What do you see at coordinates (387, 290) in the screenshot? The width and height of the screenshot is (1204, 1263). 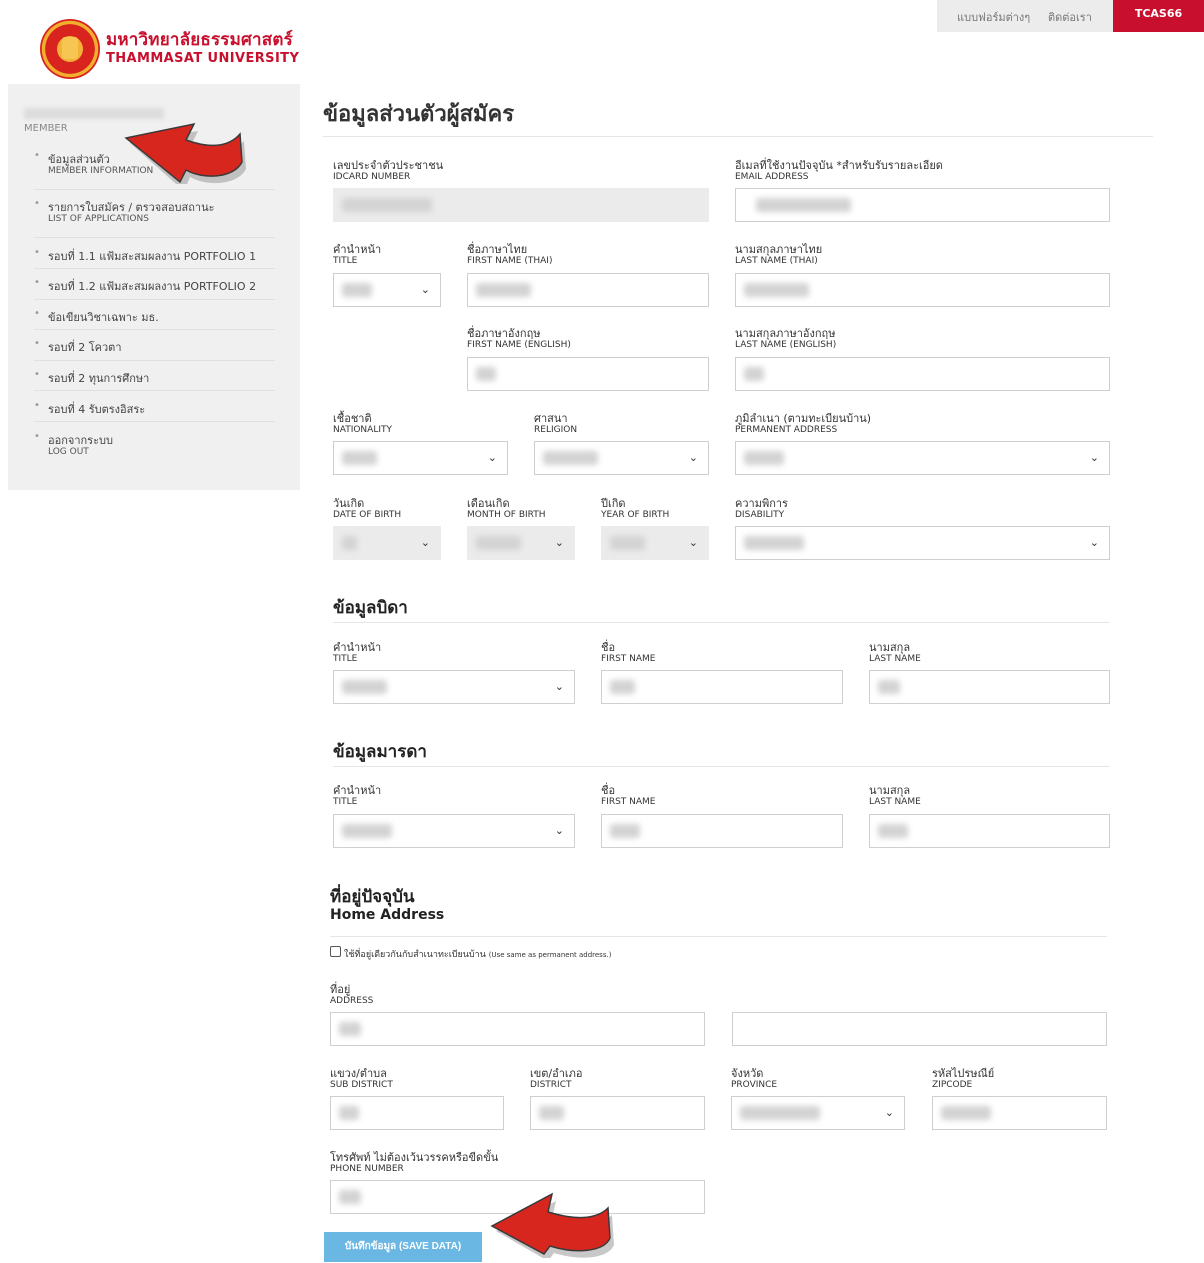 I see `title-select: ⌄` at bounding box center [387, 290].